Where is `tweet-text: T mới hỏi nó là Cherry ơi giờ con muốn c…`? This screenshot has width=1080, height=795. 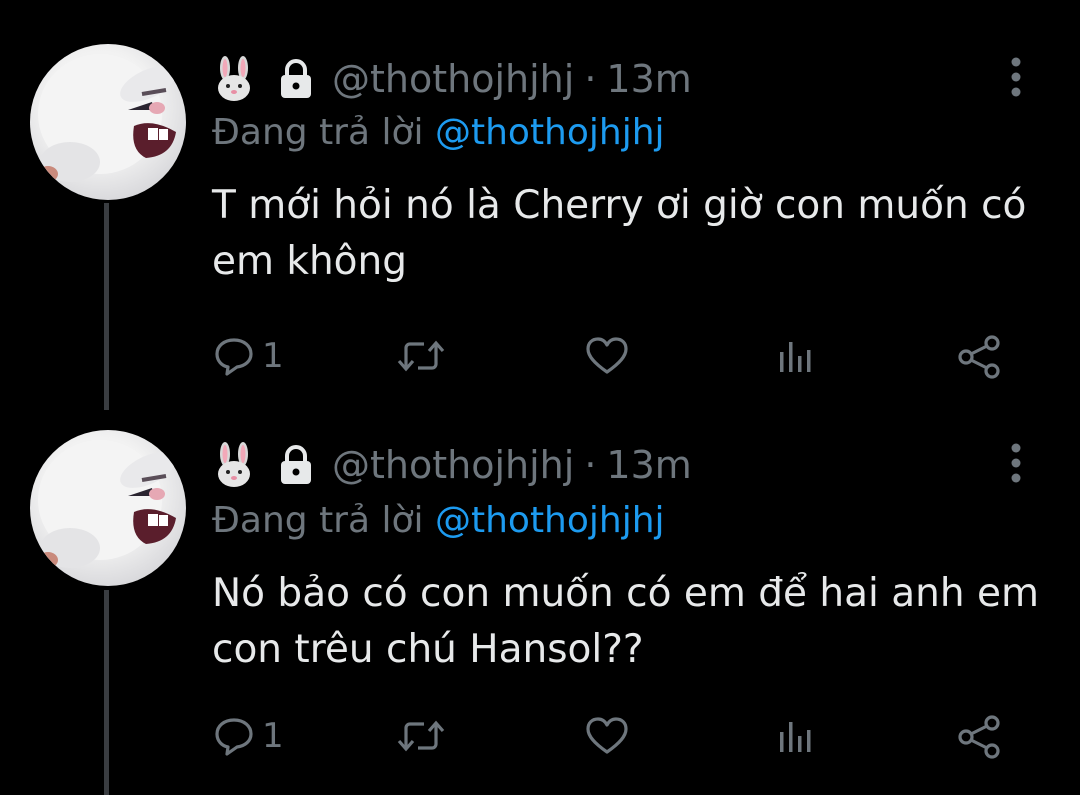 tweet-text: T mới hỏi nó là Cherry ơi giờ con muốn c… is located at coordinates (619, 233).